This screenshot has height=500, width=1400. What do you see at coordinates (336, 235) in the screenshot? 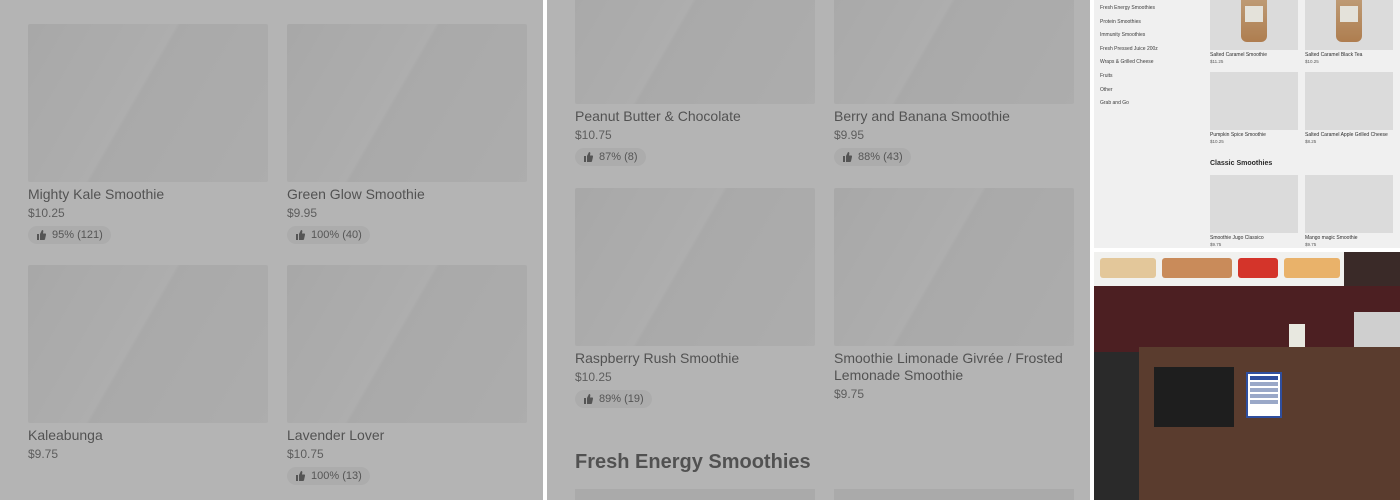
I see `rating-text: 100% (40)` at bounding box center [336, 235].